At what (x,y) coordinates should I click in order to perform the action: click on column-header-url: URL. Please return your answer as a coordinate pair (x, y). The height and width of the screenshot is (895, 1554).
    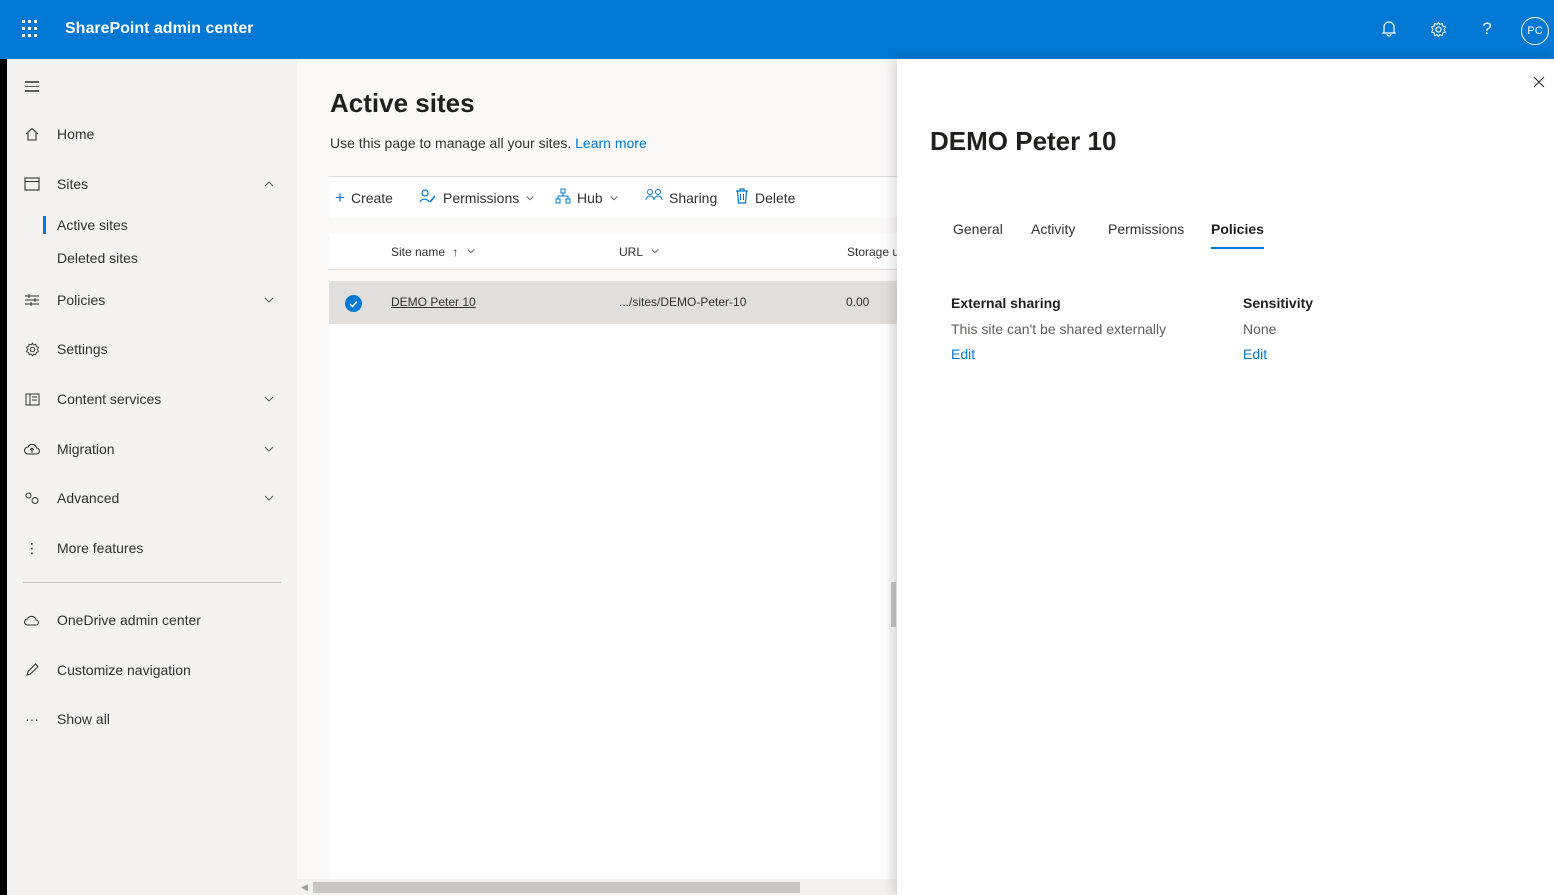
    Looking at the image, I should click on (639, 252).